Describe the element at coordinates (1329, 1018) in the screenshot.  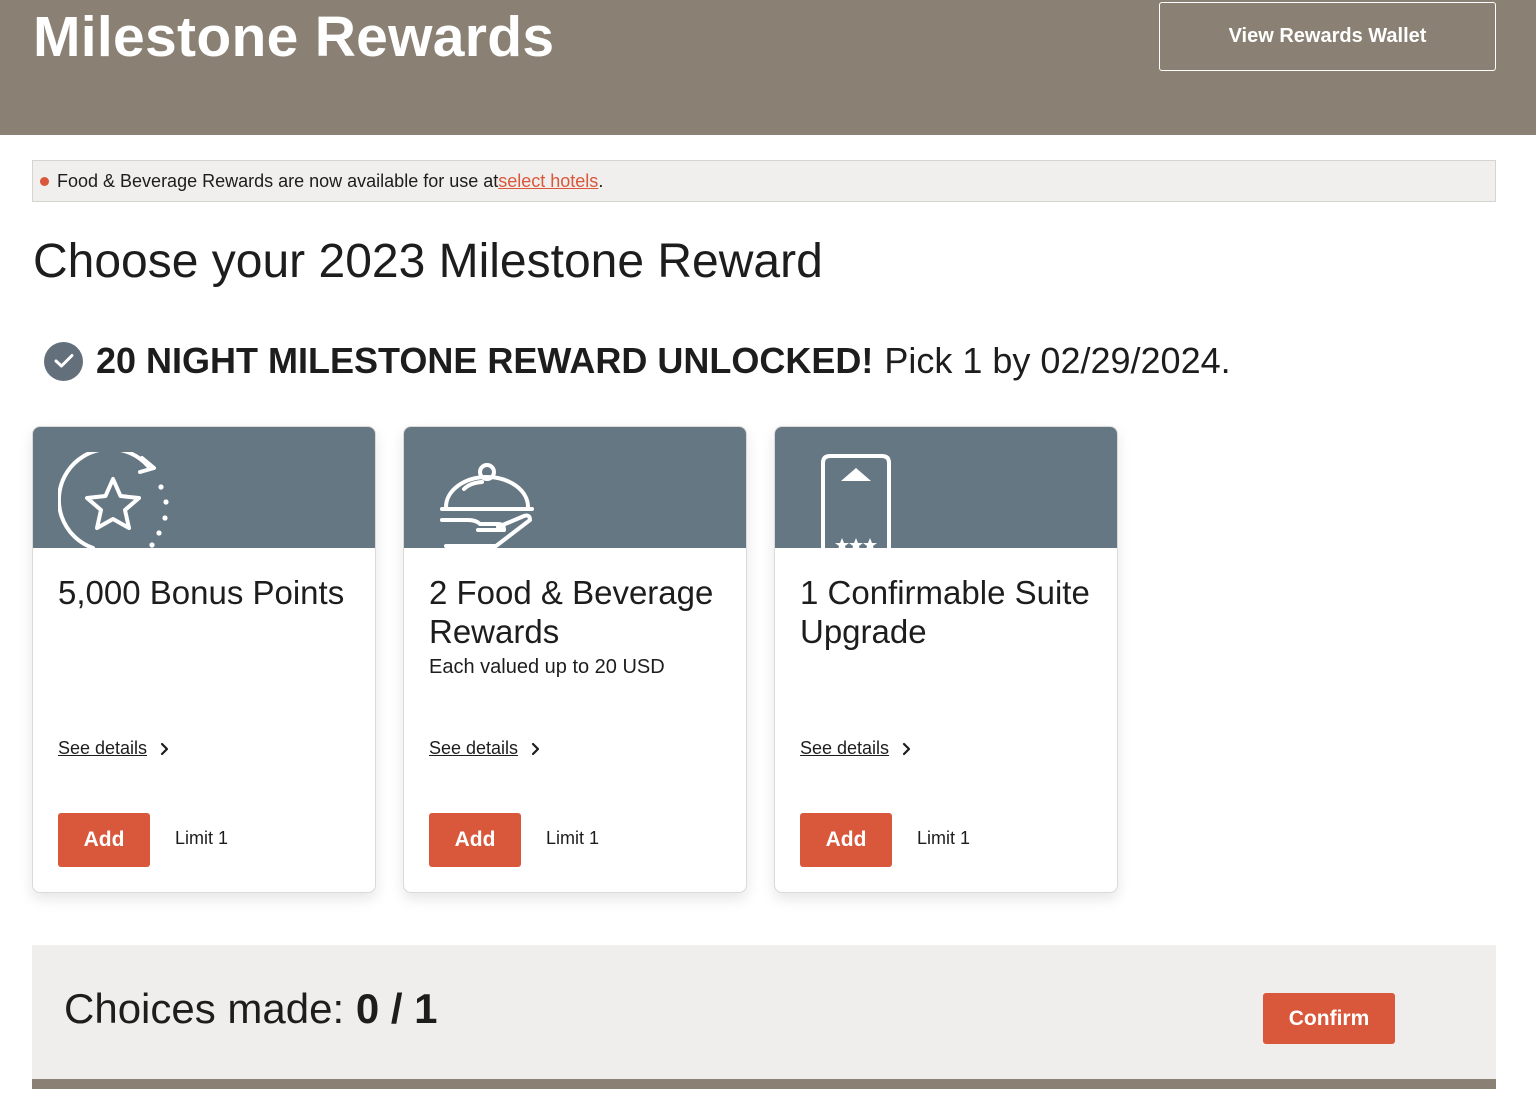
I see `confirm-button: Confirm` at that location.